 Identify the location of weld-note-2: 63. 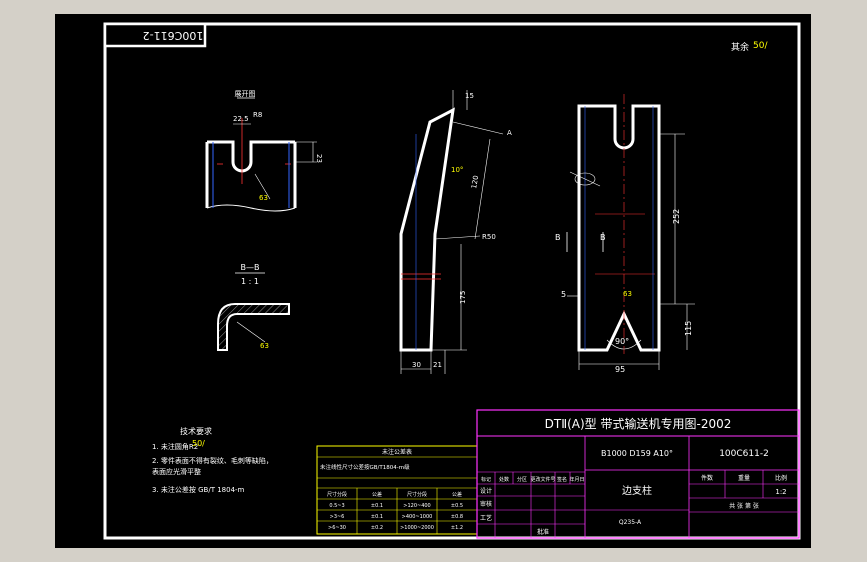
(264, 346).